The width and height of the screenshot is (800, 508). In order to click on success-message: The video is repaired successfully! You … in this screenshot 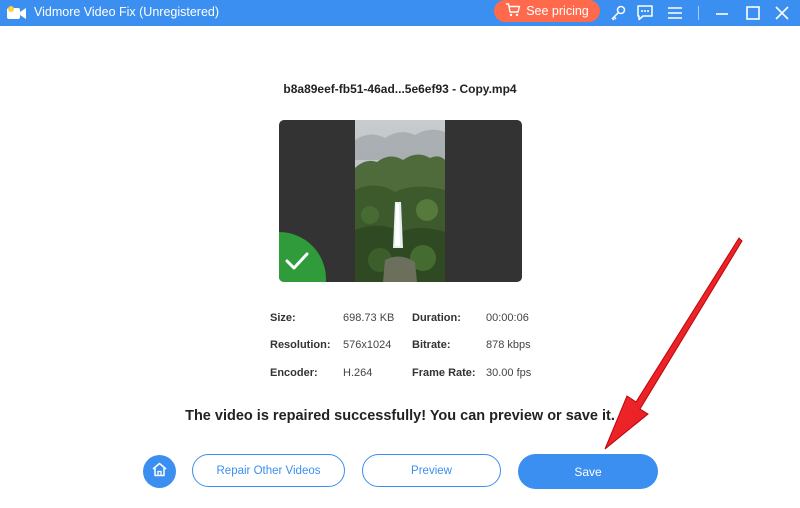, I will do `click(400, 416)`.